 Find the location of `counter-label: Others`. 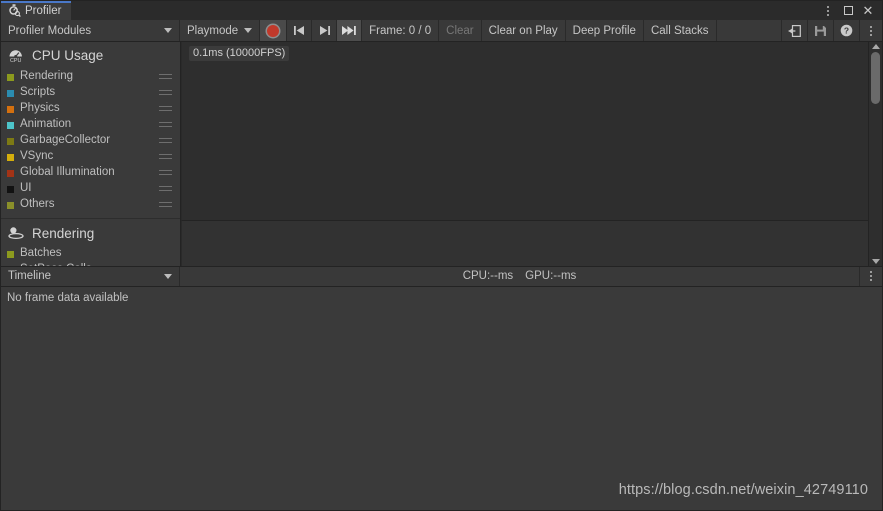

counter-label: Others is located at coordinates (37, 204).